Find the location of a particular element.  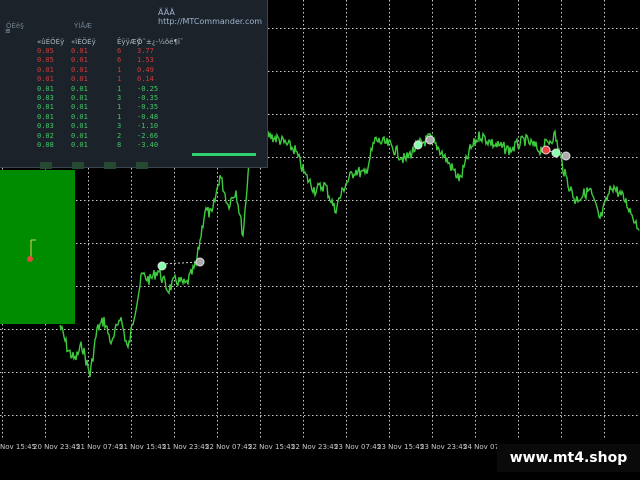

table-row: 0.01 0.01 1 -0.25 ˙ is located at coordinates (147, 89).